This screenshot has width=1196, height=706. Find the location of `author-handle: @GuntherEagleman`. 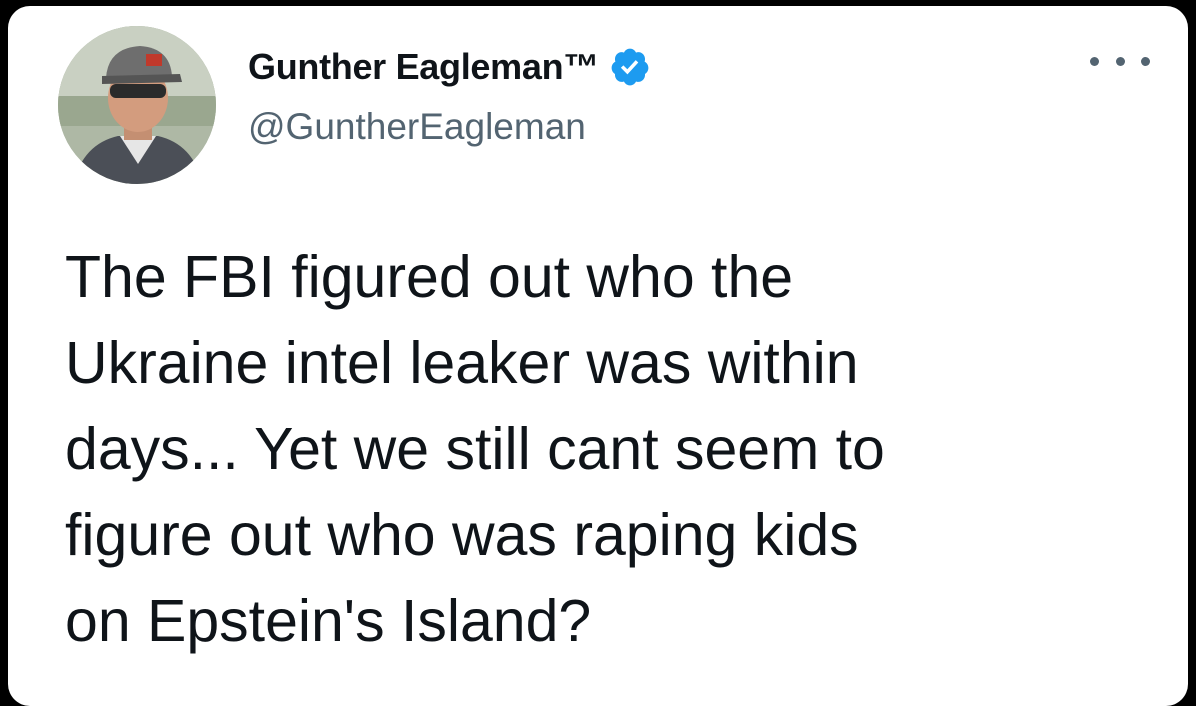

author-handle: @GuntherEagleman is located at coordinates (417, 127).